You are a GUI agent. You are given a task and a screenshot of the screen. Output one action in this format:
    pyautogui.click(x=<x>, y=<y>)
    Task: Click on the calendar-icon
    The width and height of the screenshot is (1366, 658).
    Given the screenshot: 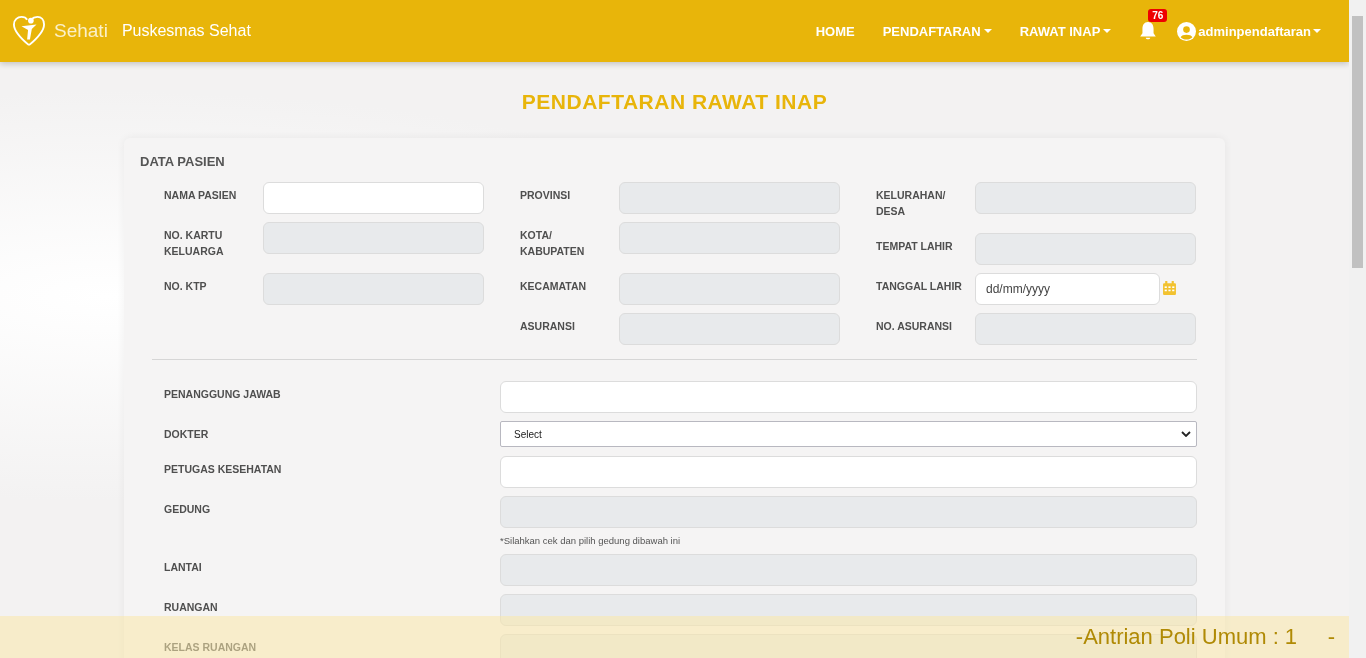 What is the action you would take?
    pyautogui.click(x=1169, y=288)
    